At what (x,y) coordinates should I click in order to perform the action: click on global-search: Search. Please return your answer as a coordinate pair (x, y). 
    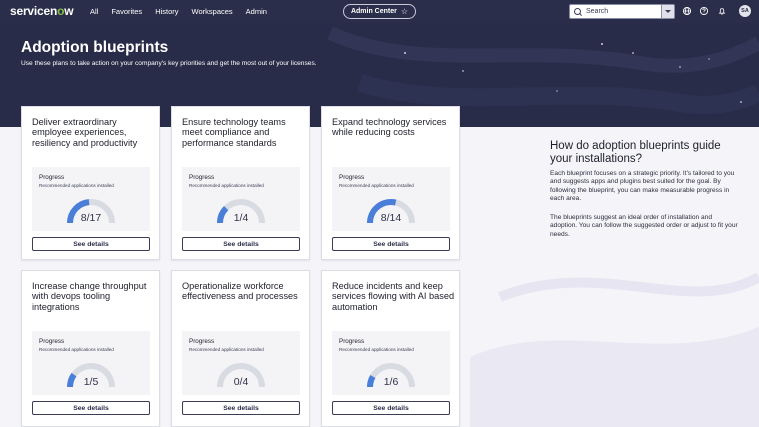
    Looking at the image, I should click on (622, 11).